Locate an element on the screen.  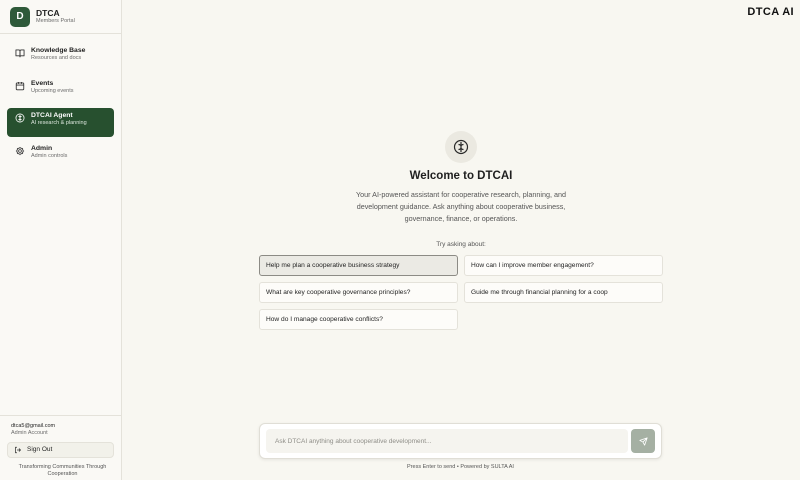
sidebar-item-events: Events Upcoming events is located at coordinates (60, 90).